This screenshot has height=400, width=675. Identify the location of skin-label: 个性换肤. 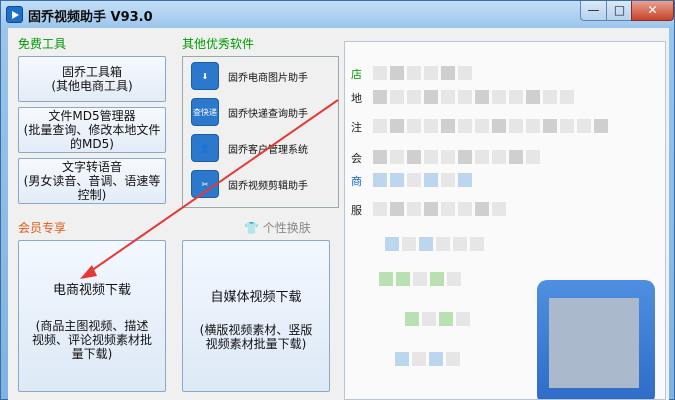
(286, 228).